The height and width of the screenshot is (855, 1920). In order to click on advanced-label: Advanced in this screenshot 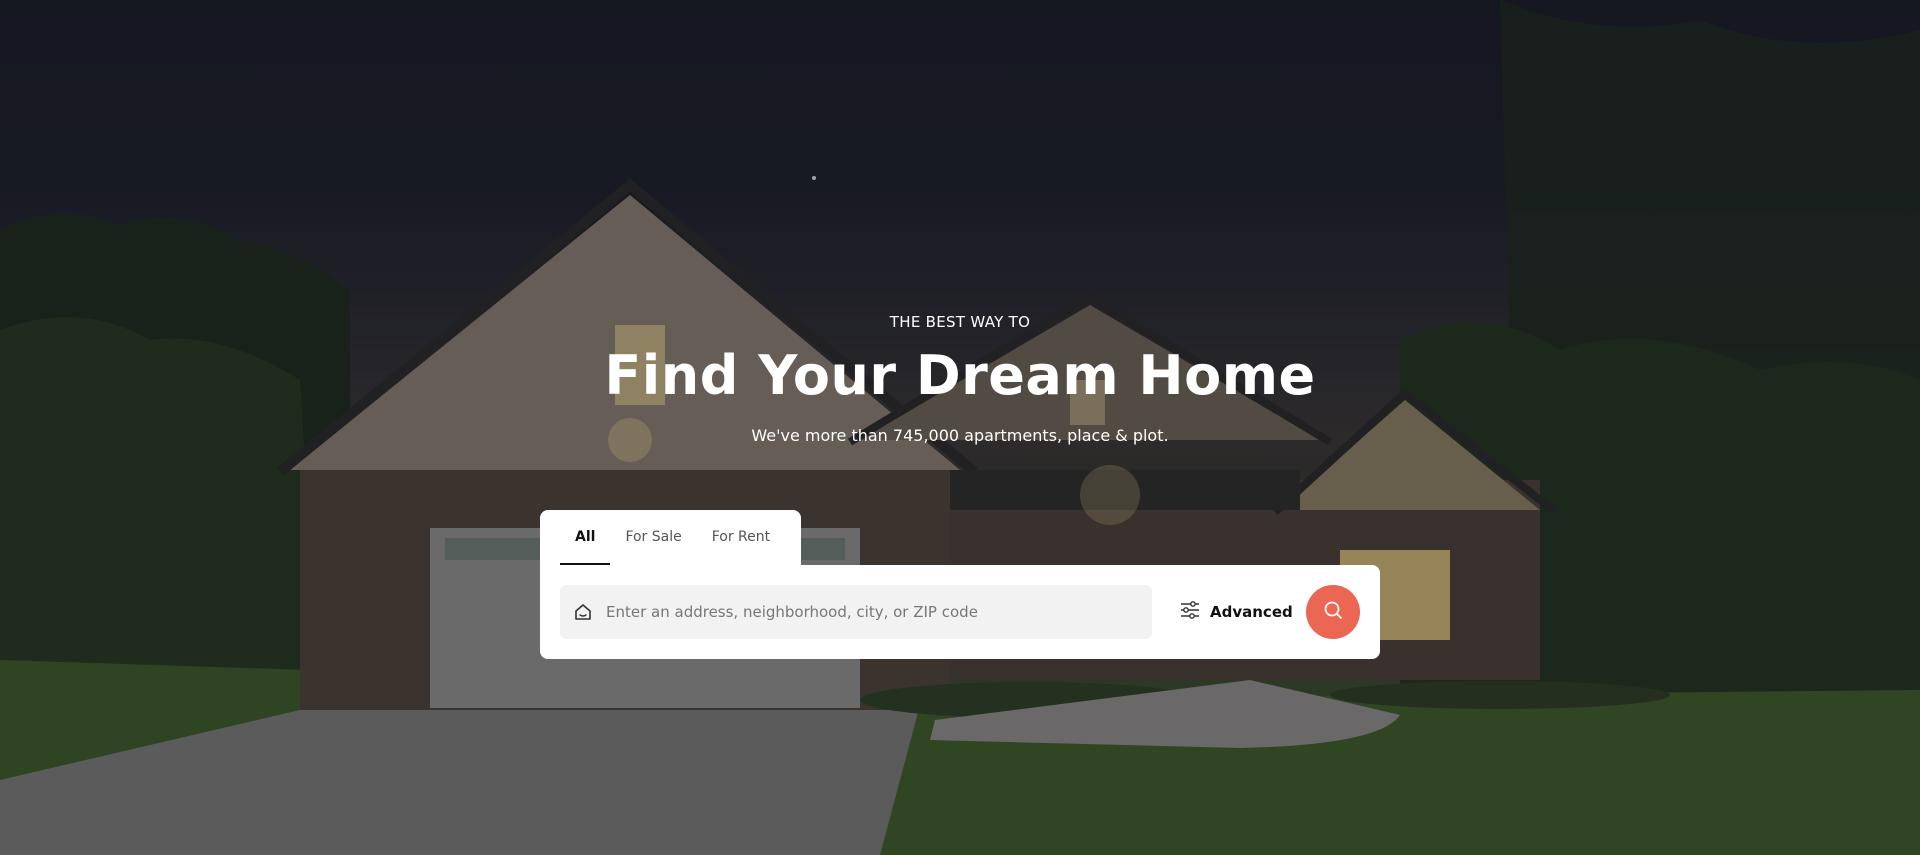, I will do `click(1251, 612)`.